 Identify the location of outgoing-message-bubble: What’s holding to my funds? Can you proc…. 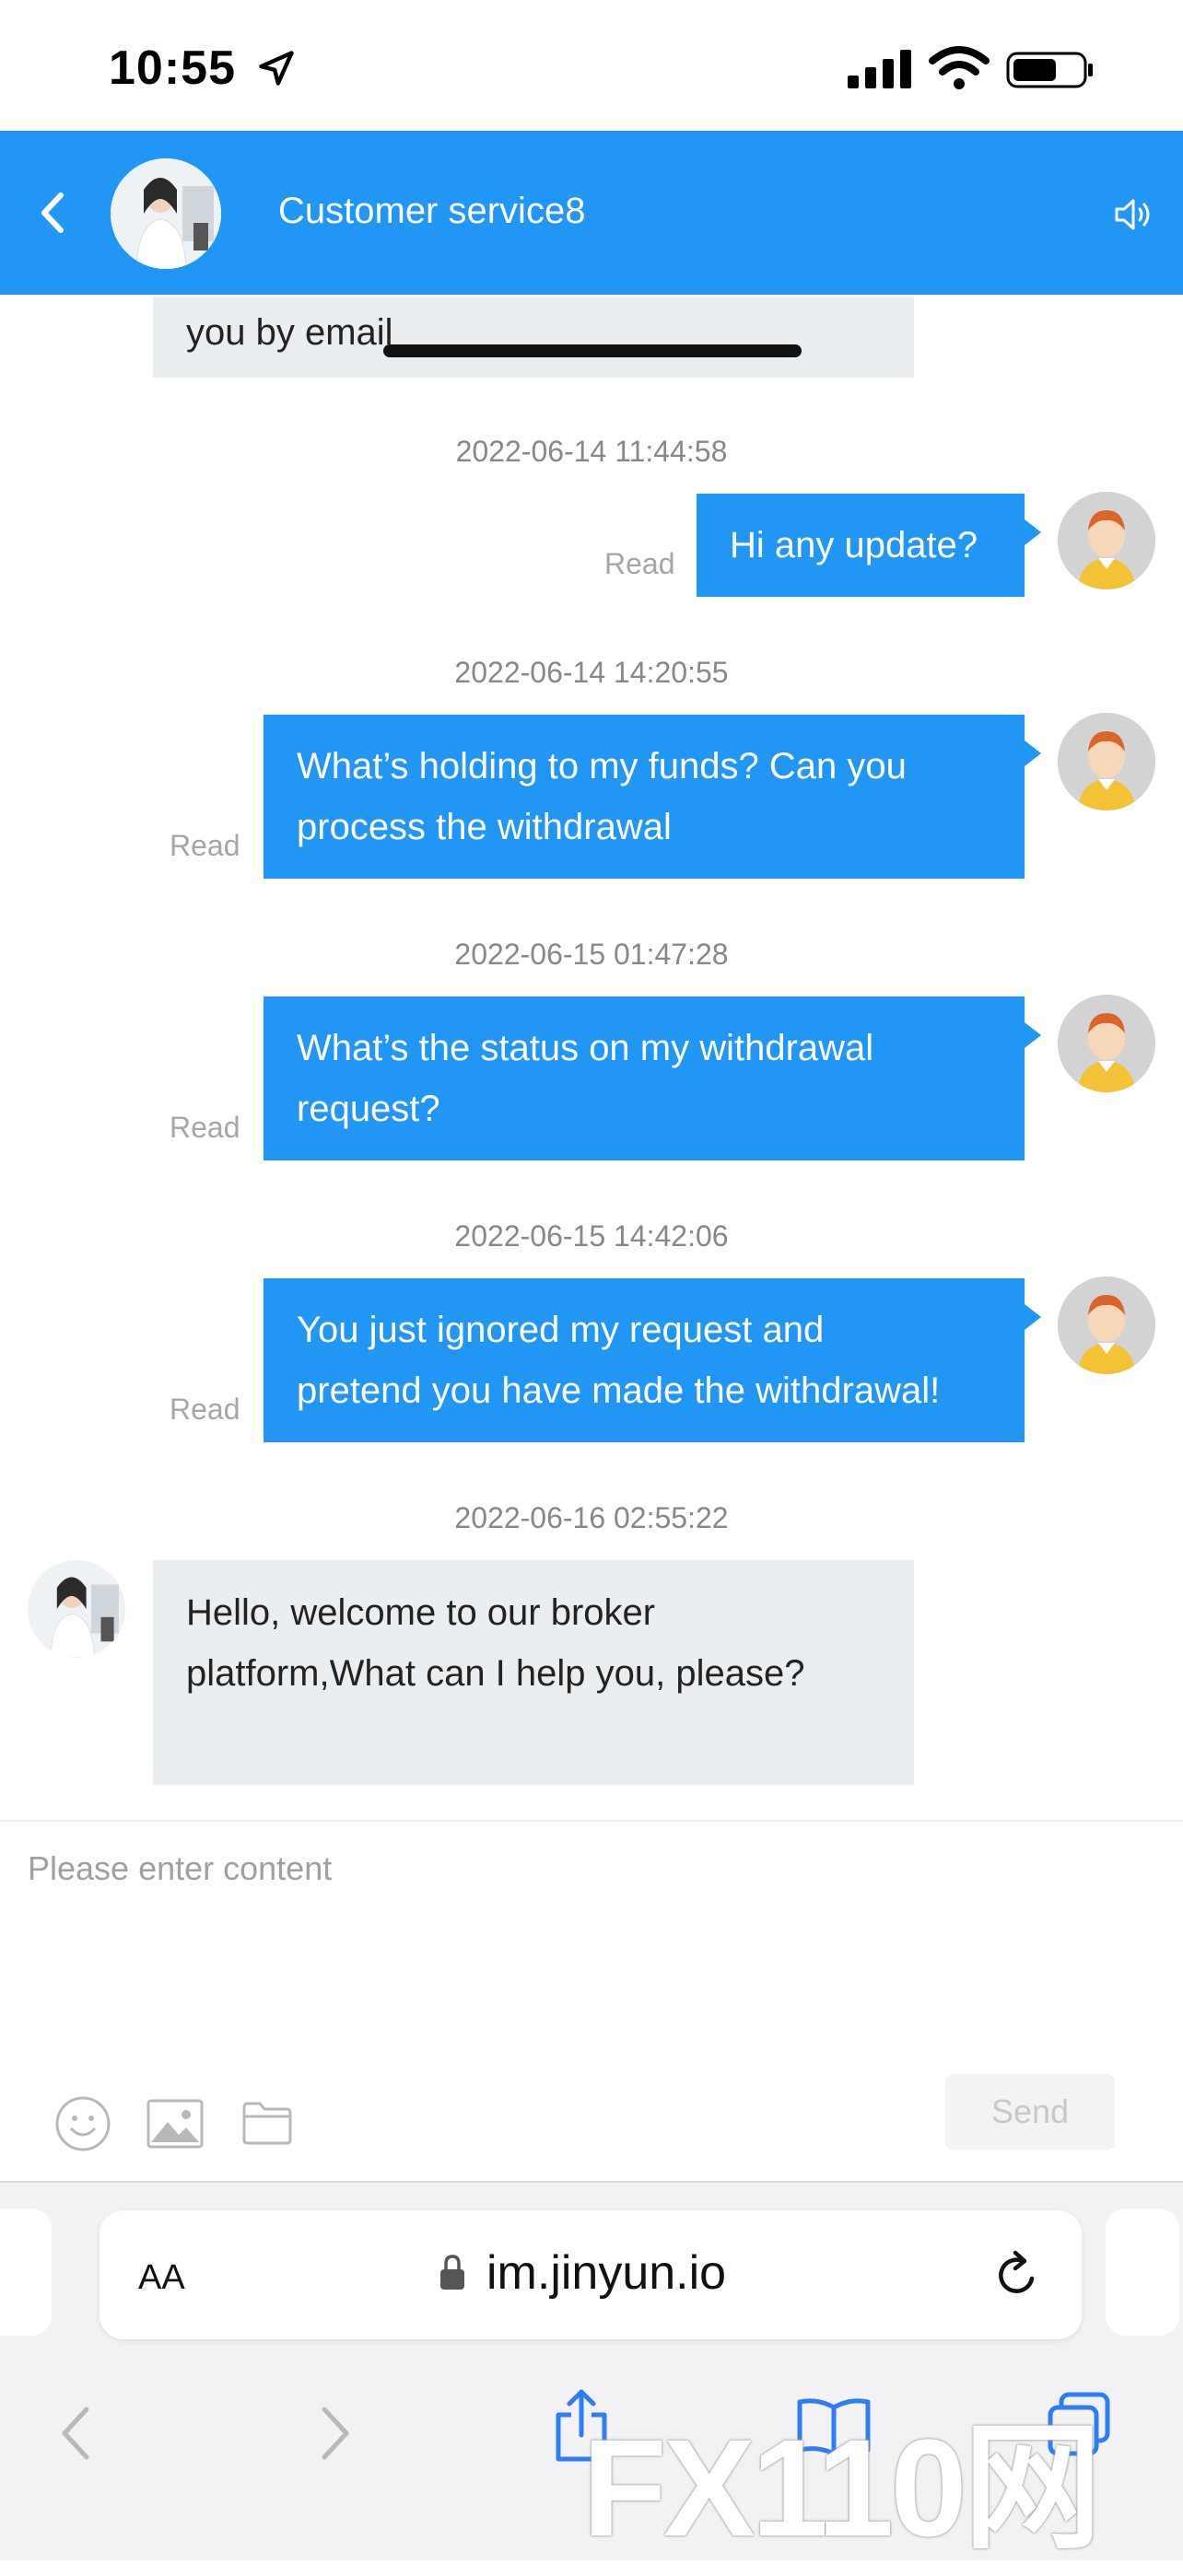
(653, 797).